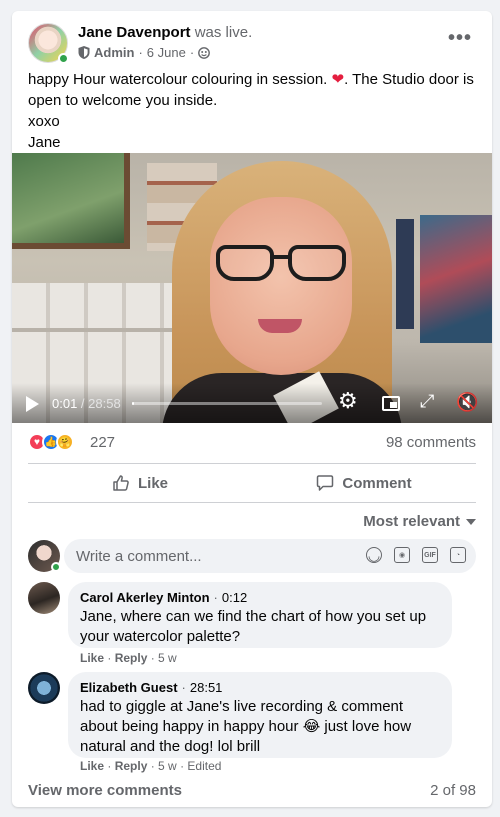 Image resolution: width=500 pixels, height=817 pixels. What do you see at coordinates (145, 597) in the screenshot?
I see `commenter-name: Carol Akerley Minton` at bounding box center [145, 597].